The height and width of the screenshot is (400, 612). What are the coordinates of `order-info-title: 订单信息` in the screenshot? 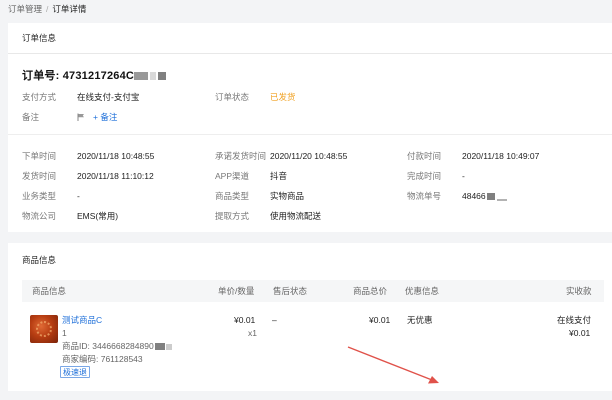 It's located at (39, 38).